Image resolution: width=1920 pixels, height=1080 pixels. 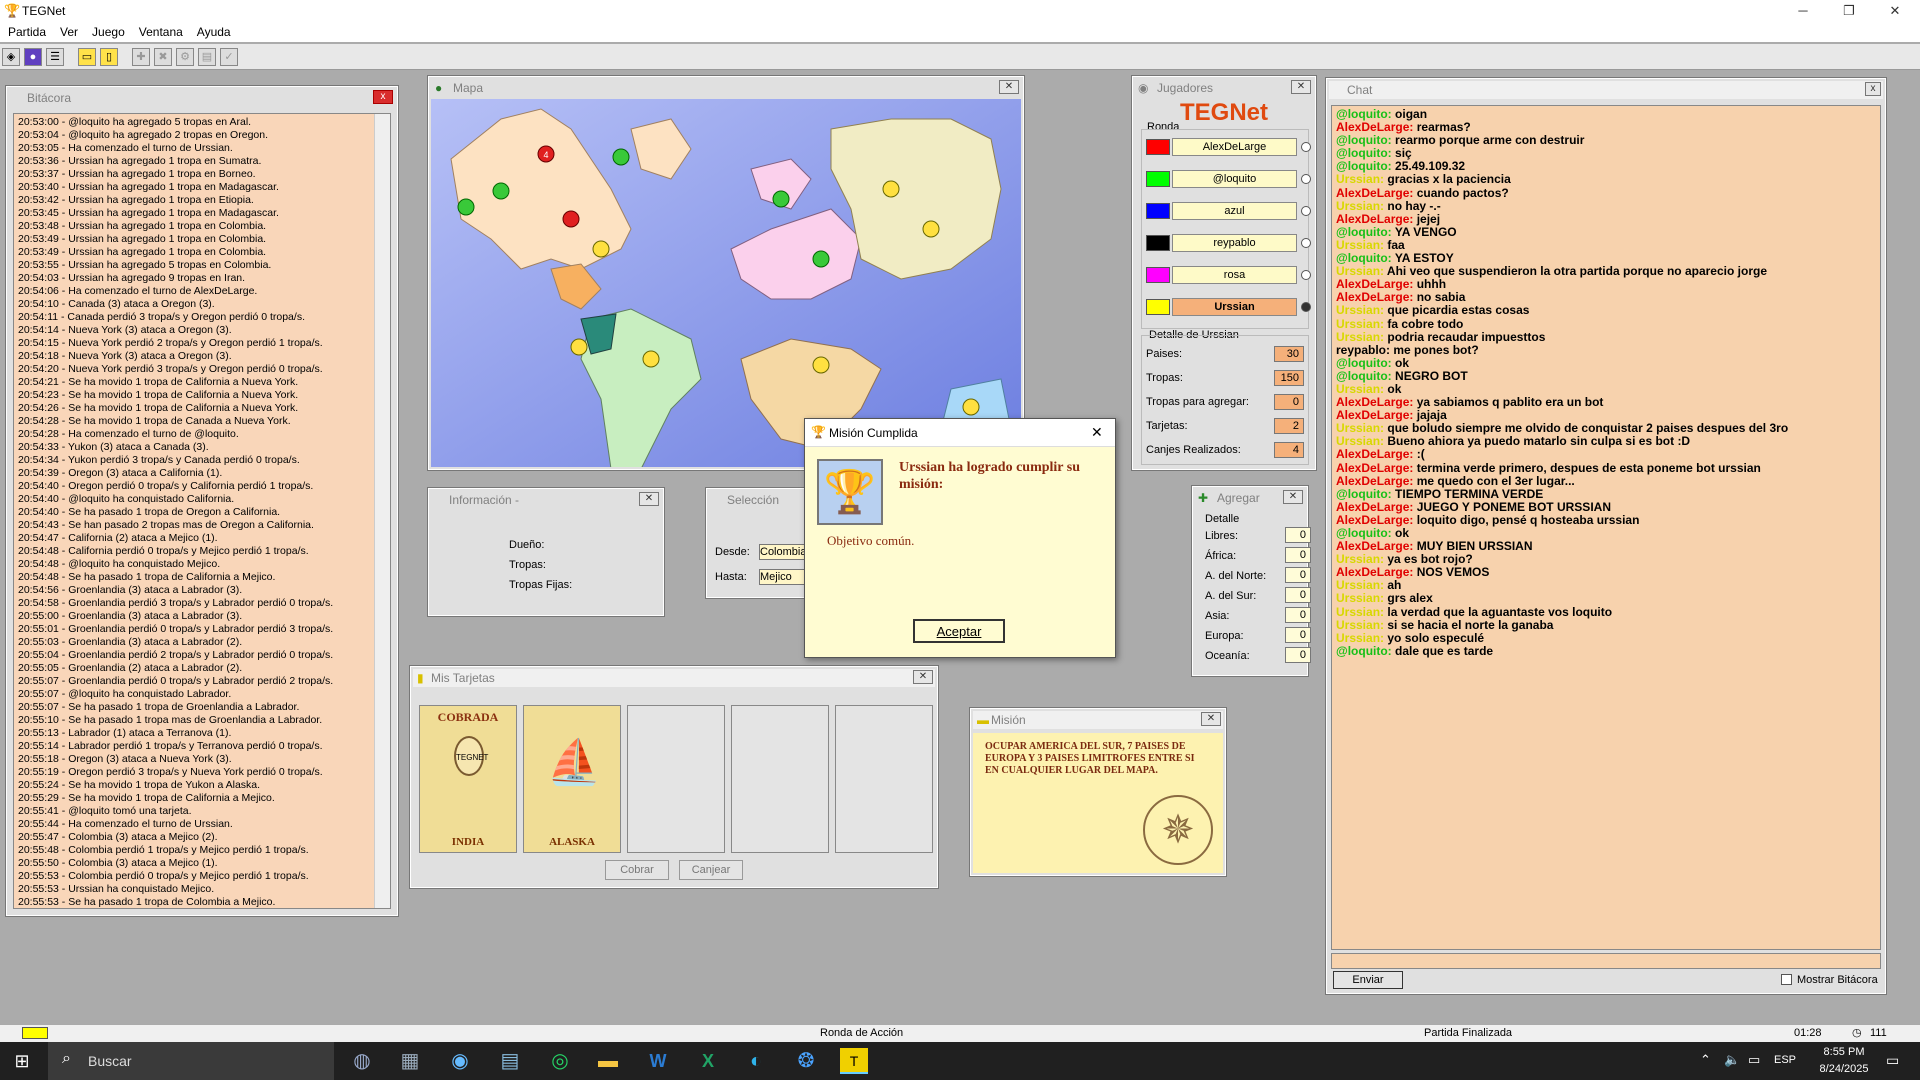 I want to click on bitacora-scrollbar, so click(x=382, y=511).